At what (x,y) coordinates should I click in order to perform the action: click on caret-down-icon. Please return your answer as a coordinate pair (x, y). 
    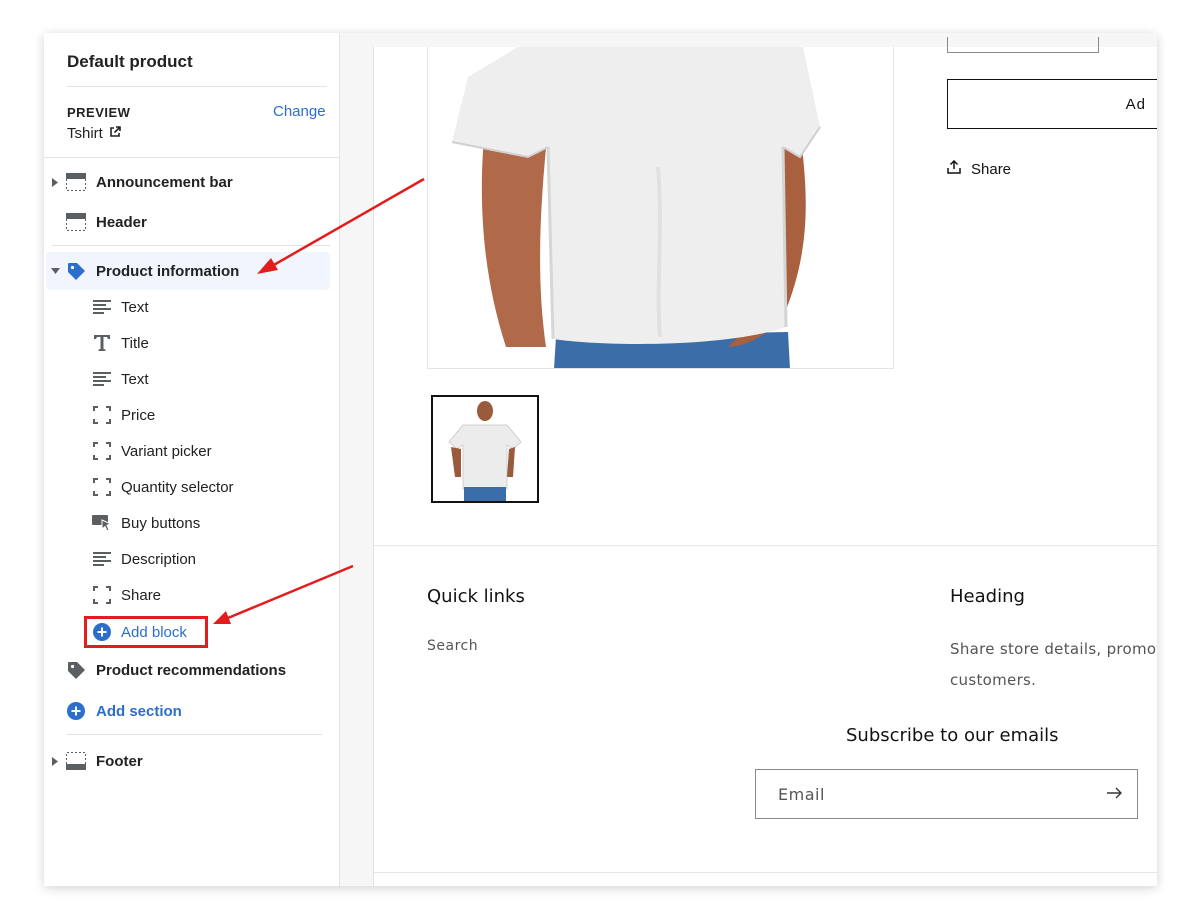
    Looking at the image, I should click on (55, 271).